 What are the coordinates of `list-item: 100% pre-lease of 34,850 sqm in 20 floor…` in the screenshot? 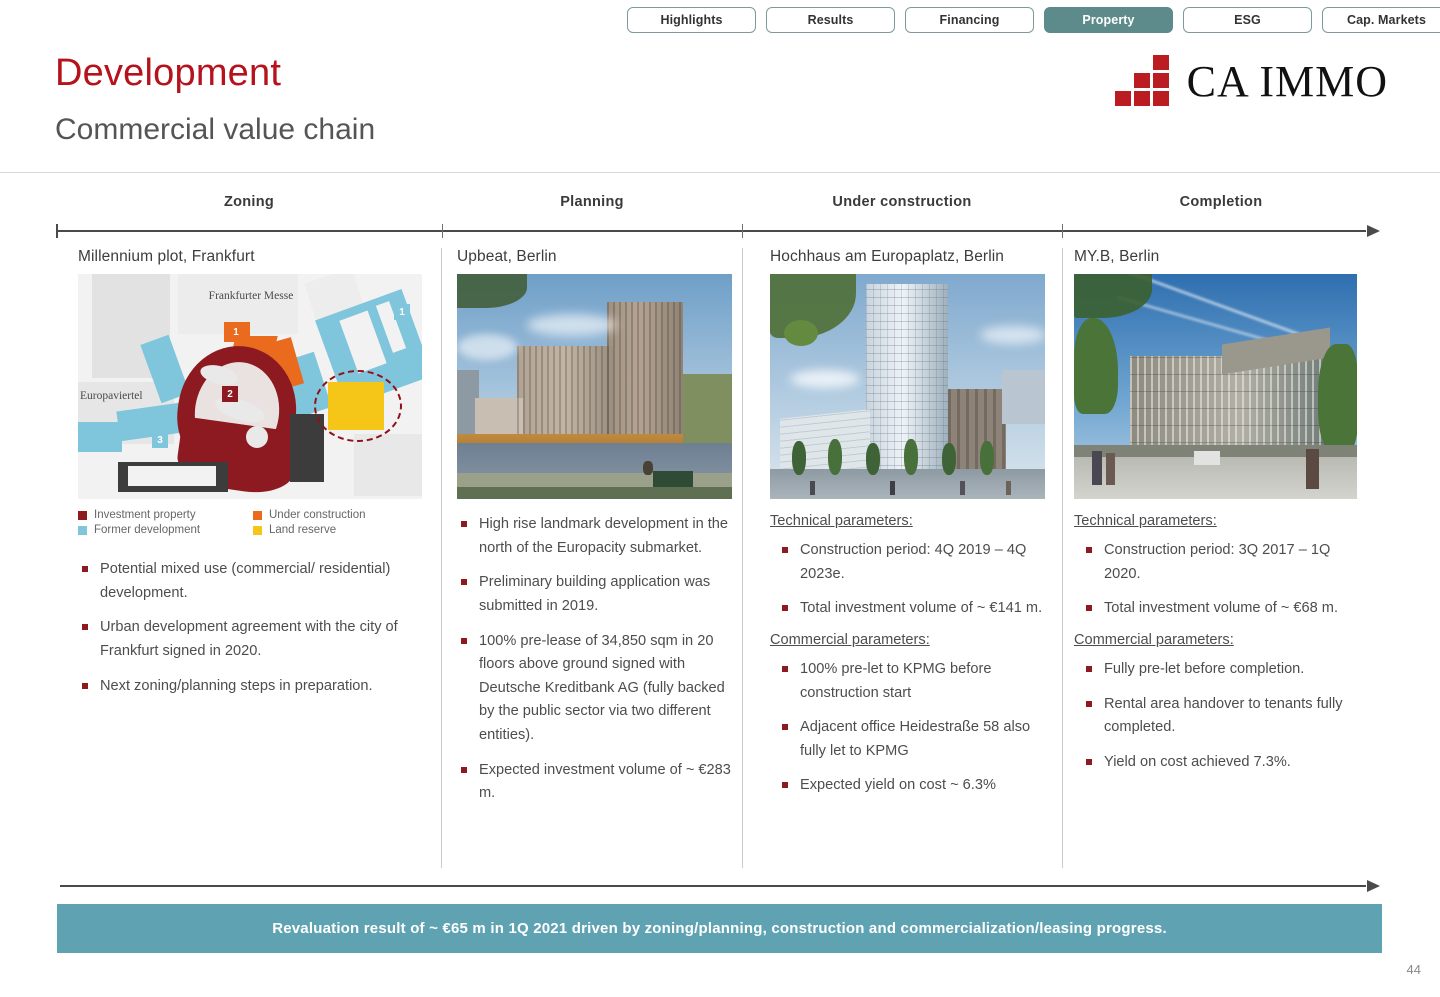 It's located at (595, 689).